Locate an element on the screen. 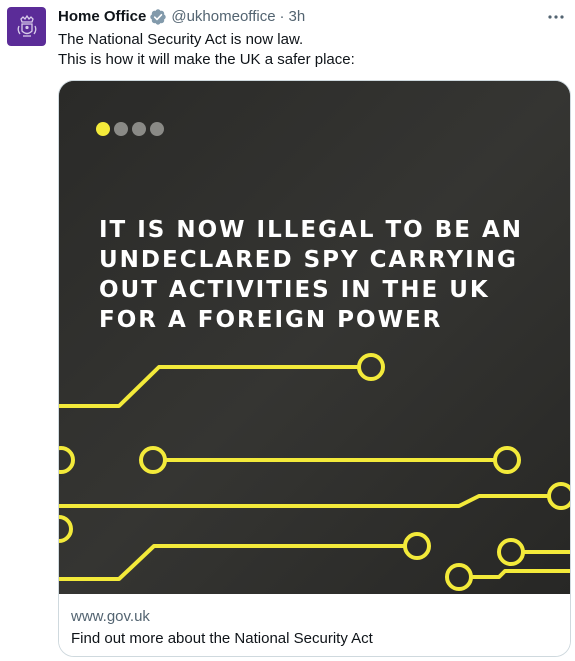 The image size is (575, 661). tweet-text-line: The National Security Act is now law. is located at coordinates (181, 39).